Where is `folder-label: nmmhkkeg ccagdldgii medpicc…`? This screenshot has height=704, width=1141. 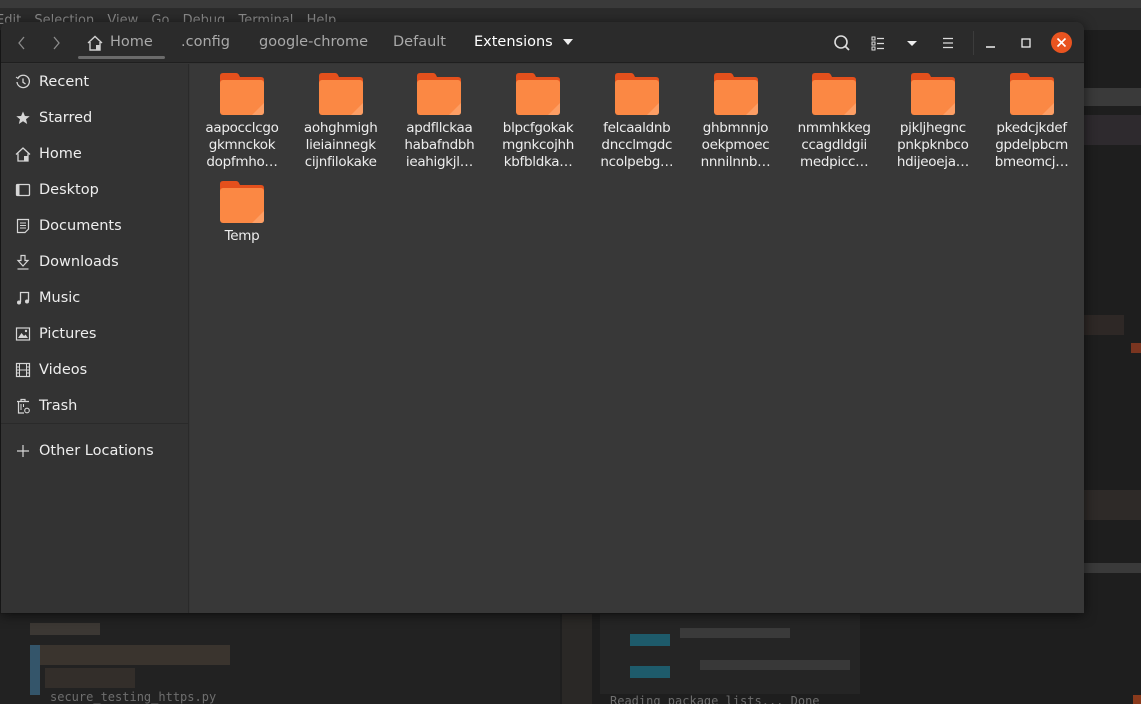 folder-label: nmmhkkeg ccagdldgii medpicc… is located at coordinates (834, 145).